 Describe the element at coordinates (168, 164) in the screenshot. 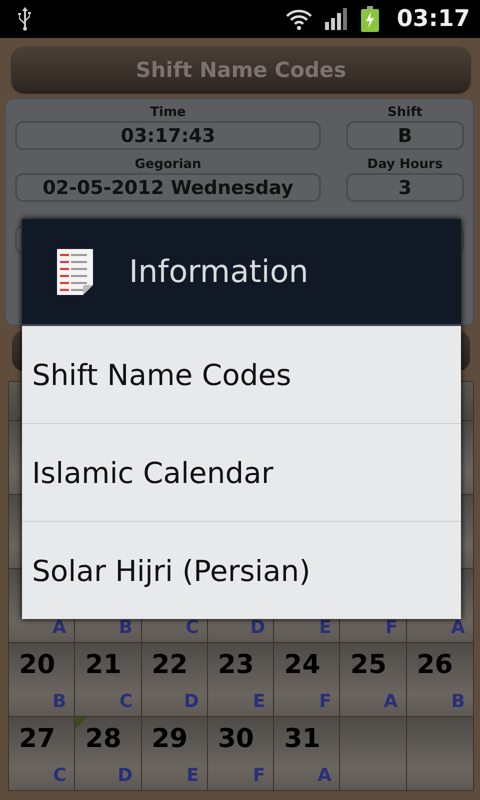

I see `field-label: Gegorian` at that location.